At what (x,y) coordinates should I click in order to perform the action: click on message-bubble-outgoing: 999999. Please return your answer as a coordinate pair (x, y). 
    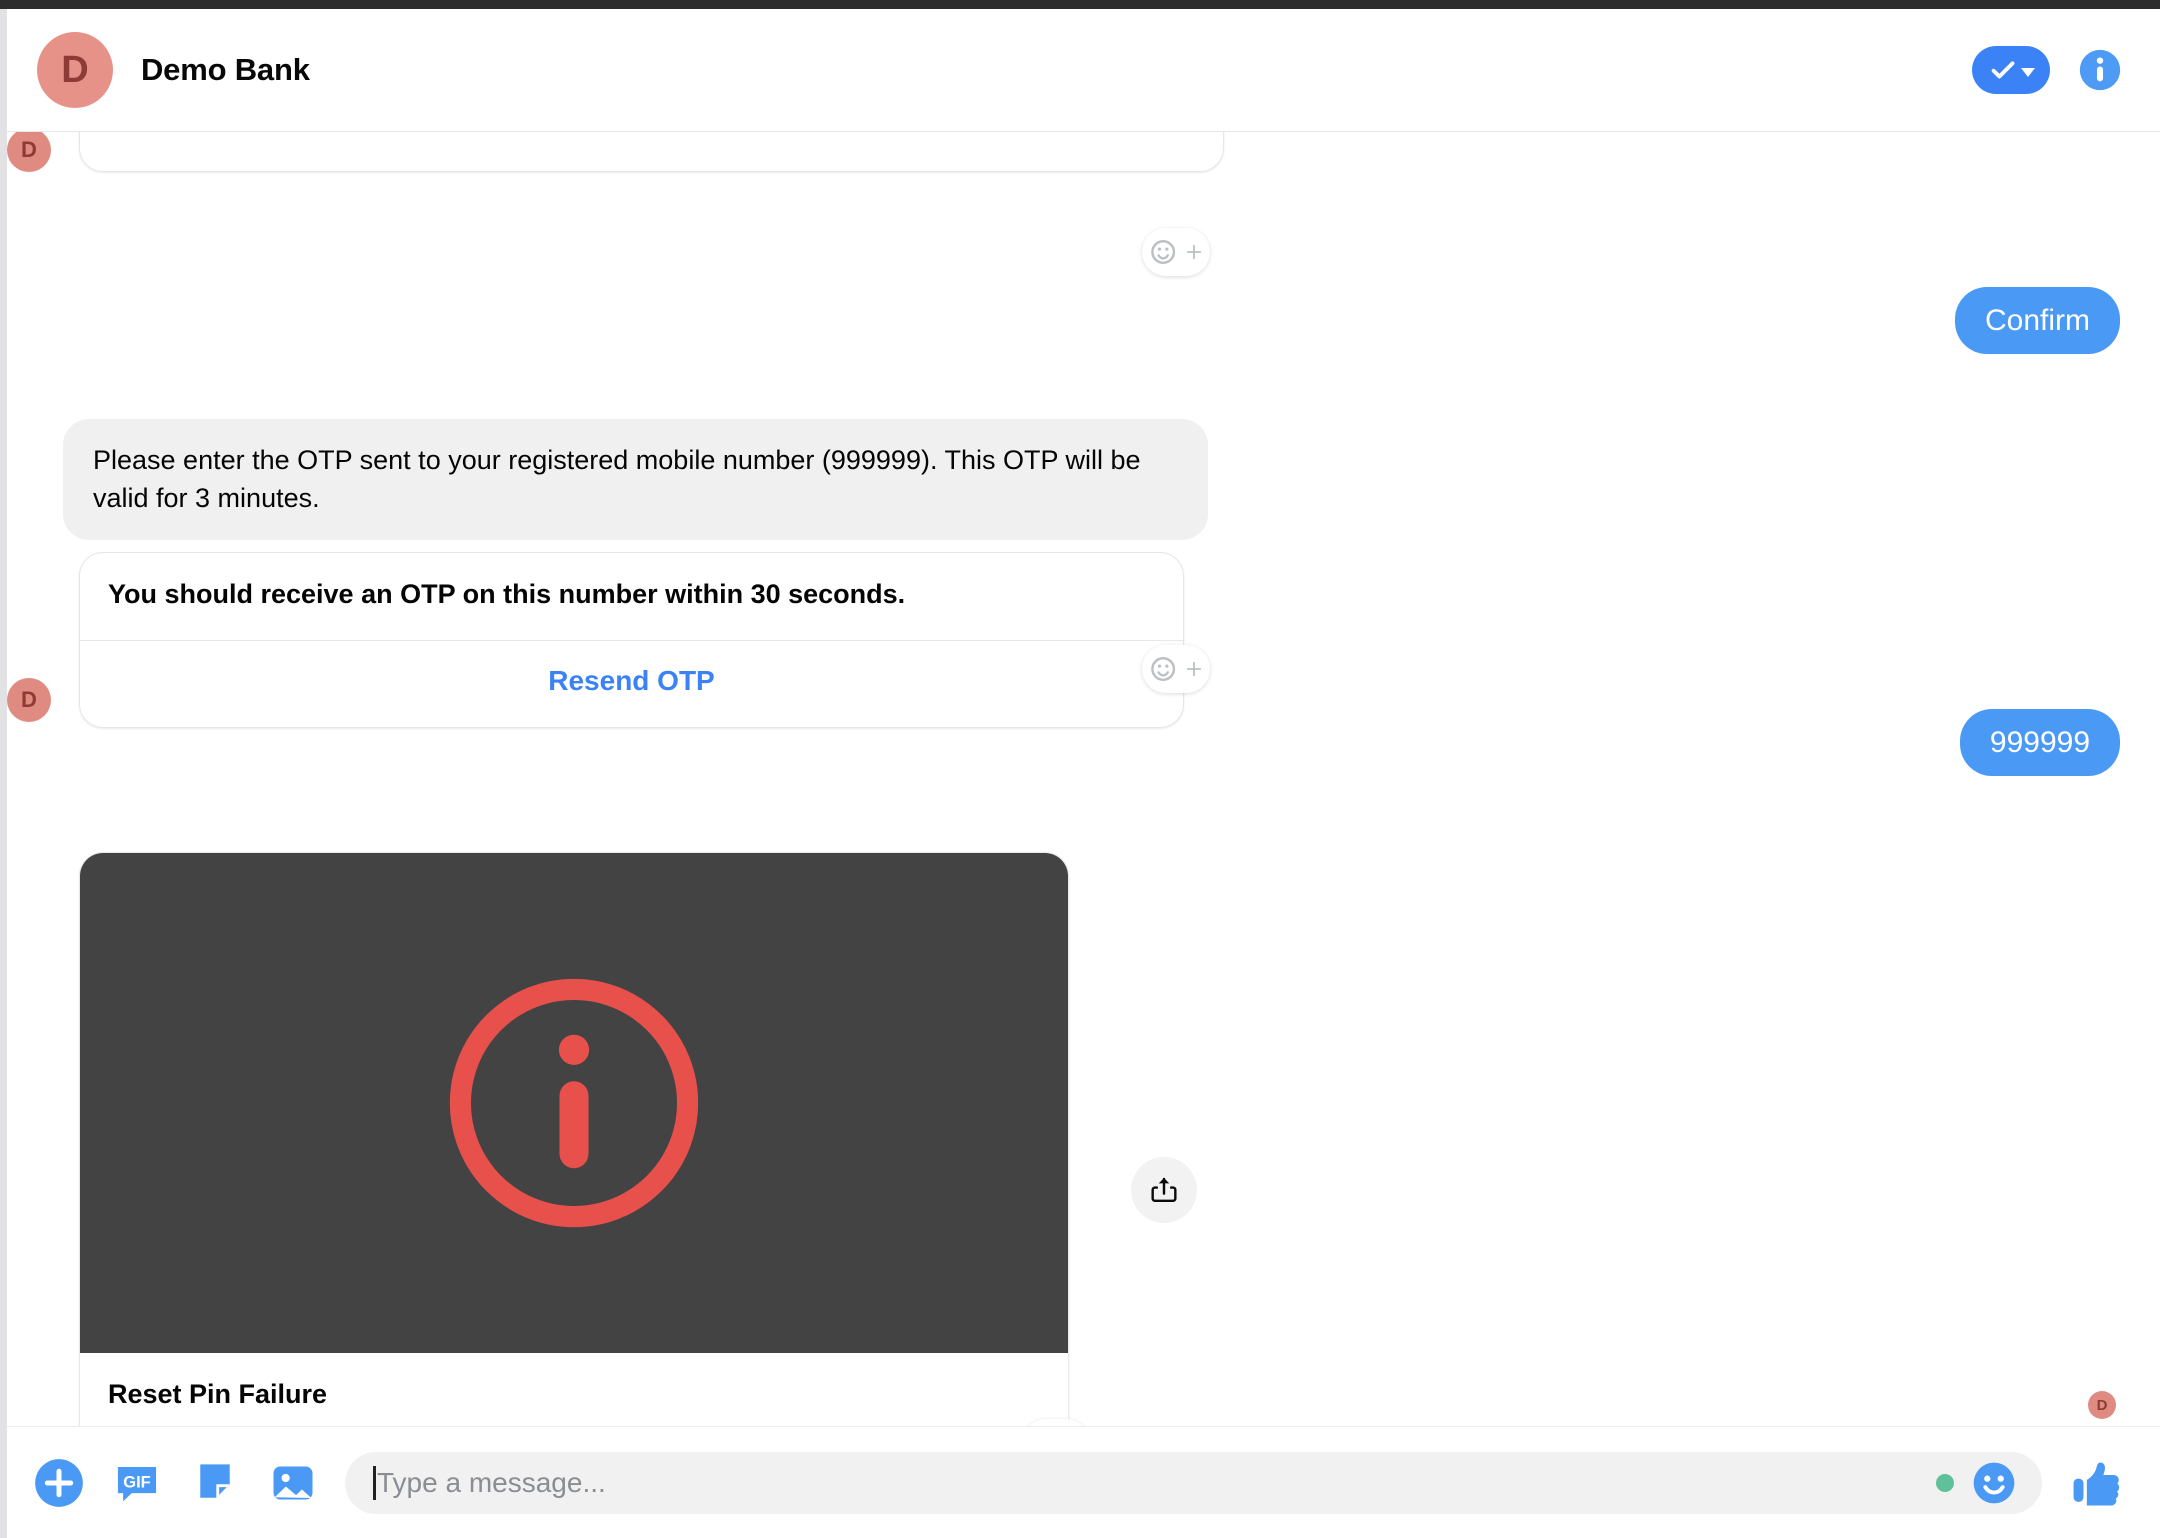
    Looking at the image, I should click on (2039, 742).